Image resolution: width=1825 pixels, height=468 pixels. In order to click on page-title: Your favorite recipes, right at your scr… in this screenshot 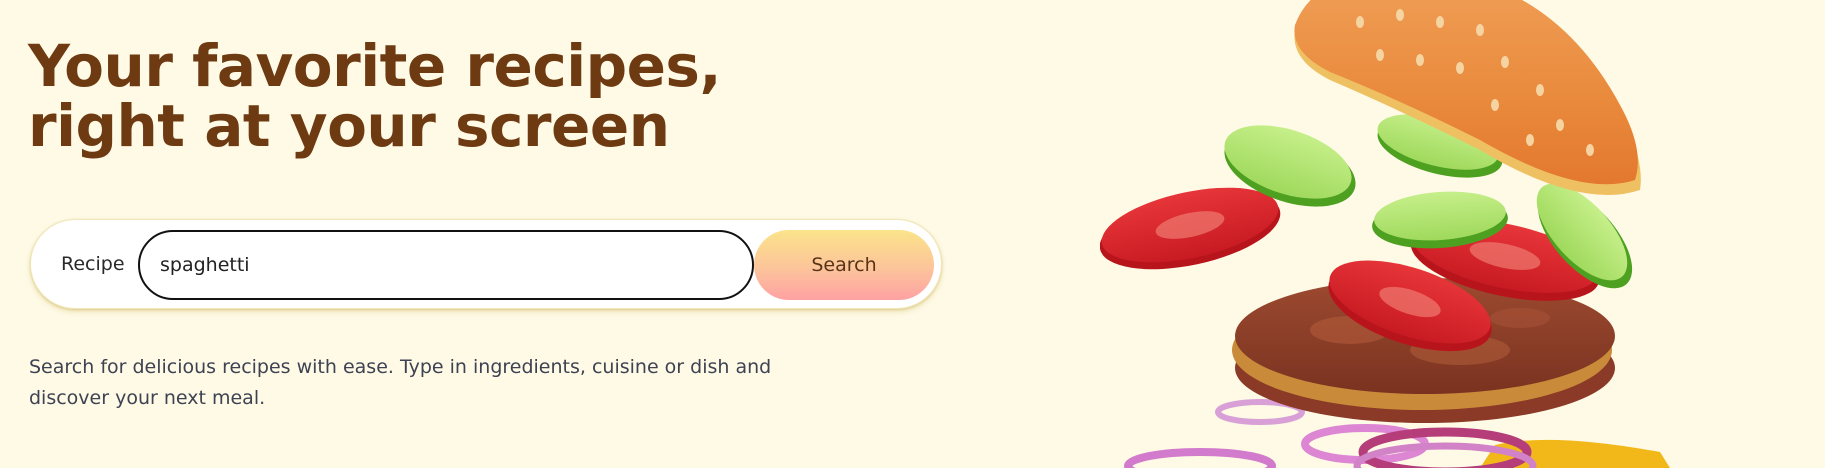, I will do `click(375, 96)`.